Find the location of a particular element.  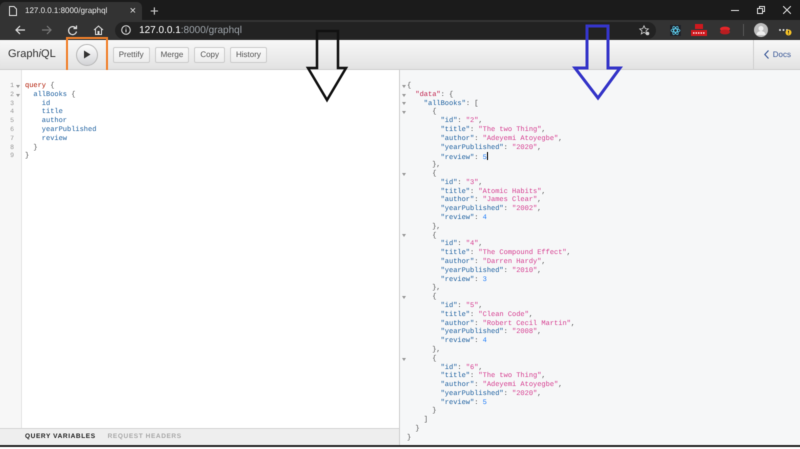

app-title: GraphiQL is located at coordinates (32, 54).